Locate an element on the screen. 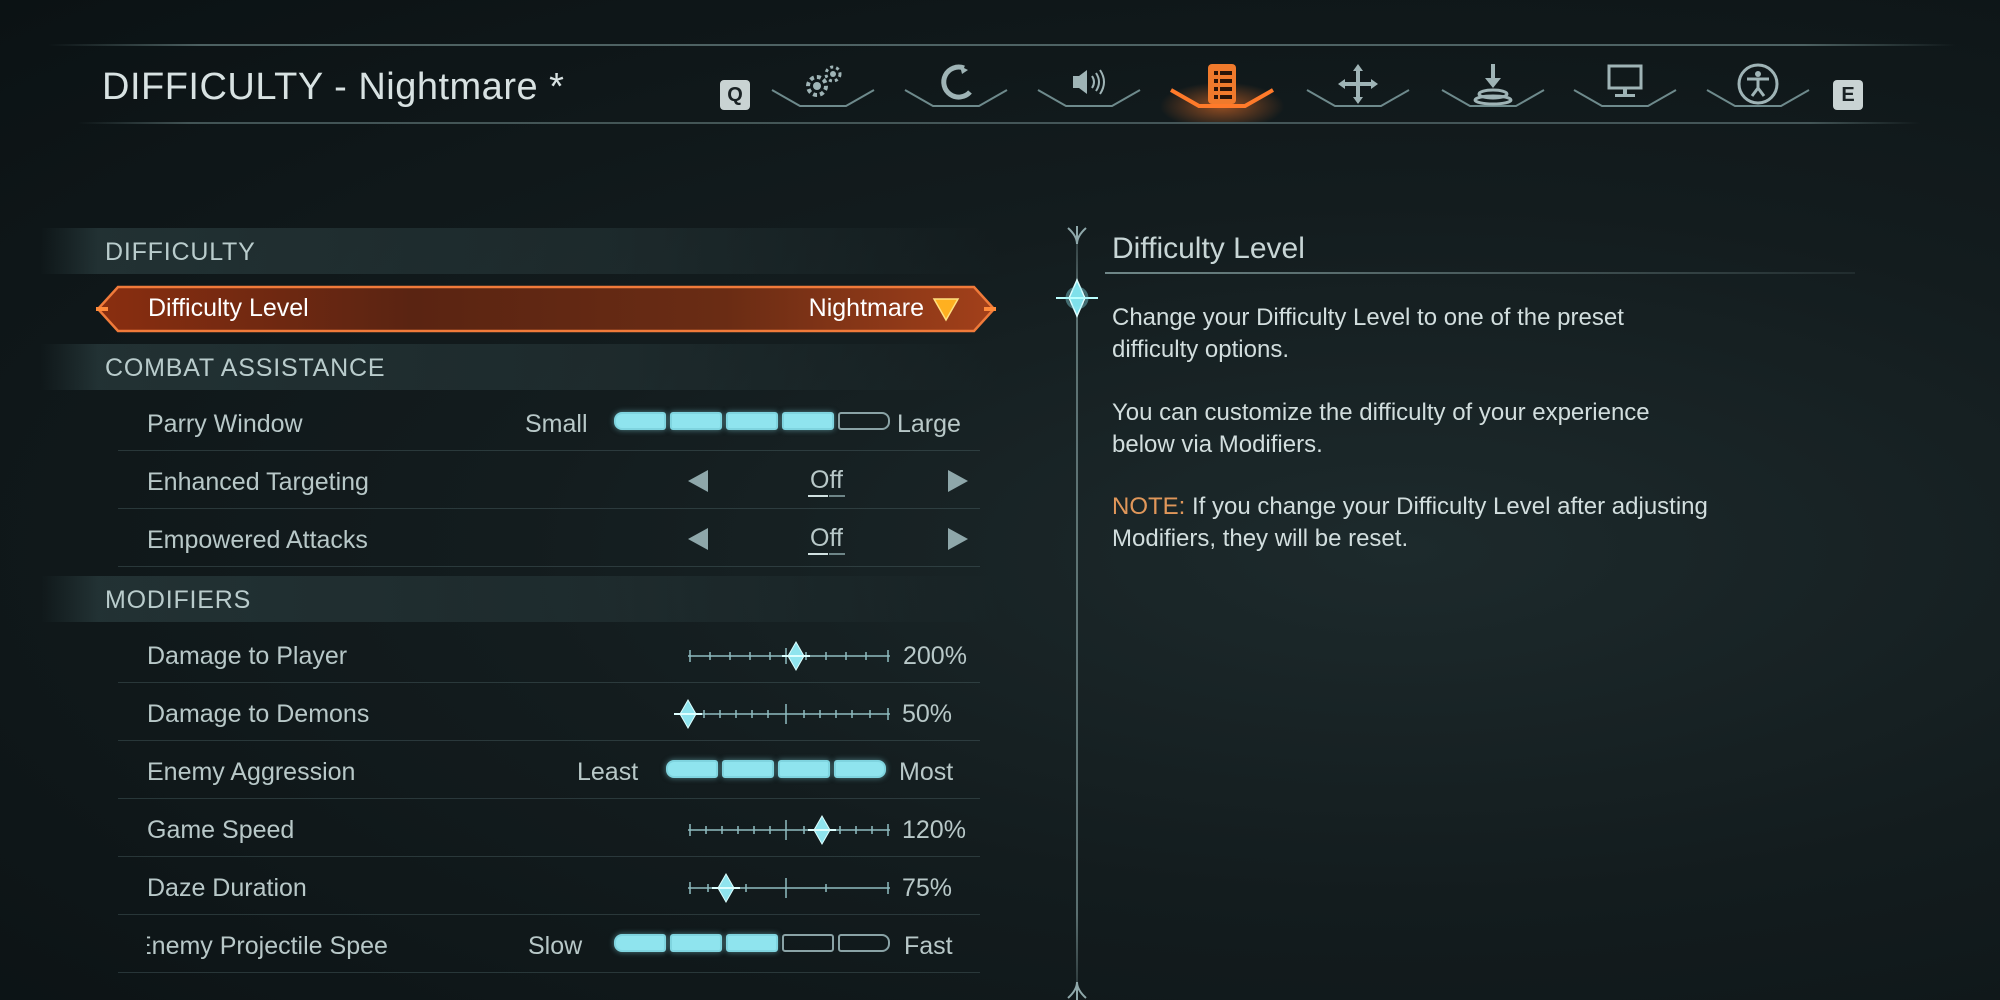 The image size is (2000, 1000). enemy-aggression-label: Enemy Aggression is located at coordinates (251, 772).